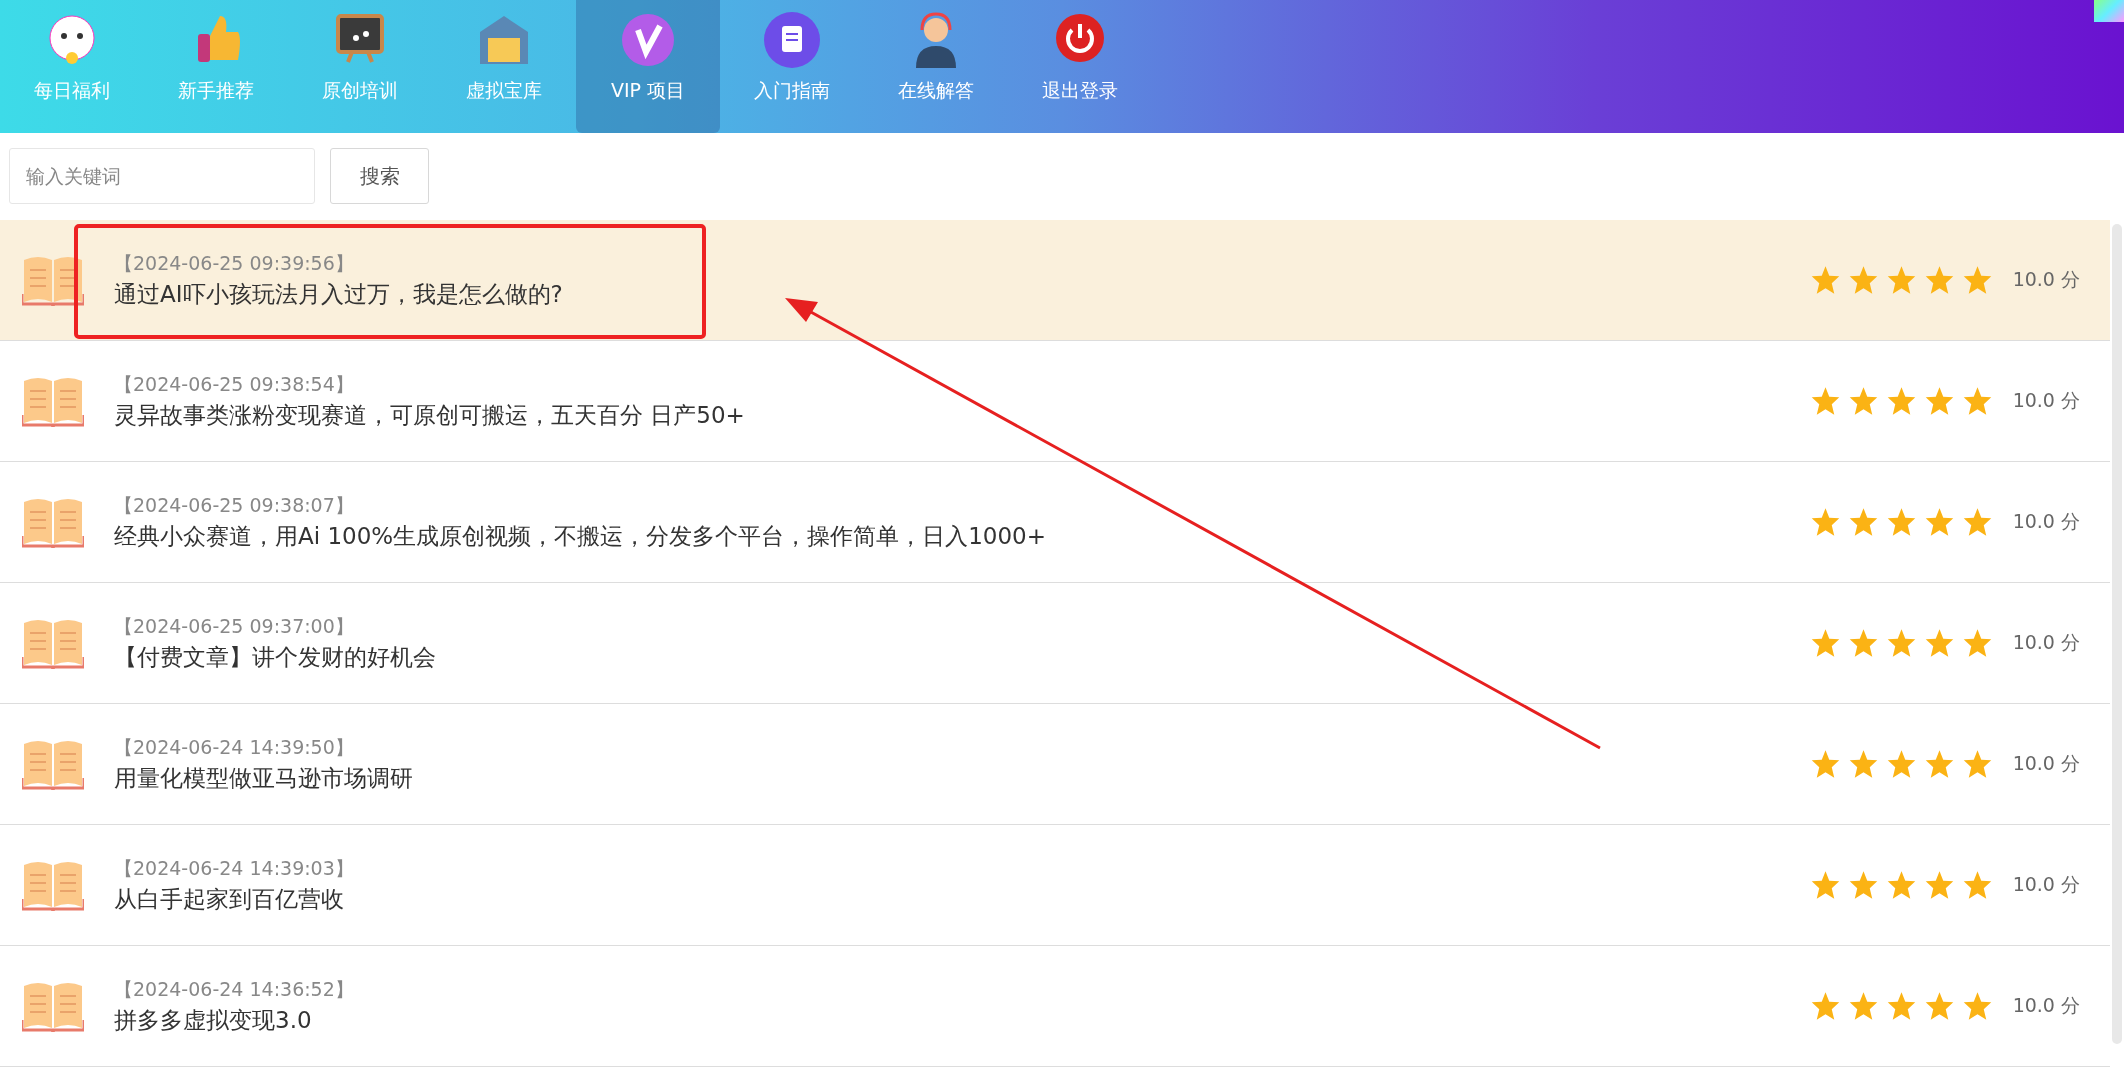 The height and width of the screenshot is (1078, 2124). I want to click on search-button: 搜索, so click(379, 176).